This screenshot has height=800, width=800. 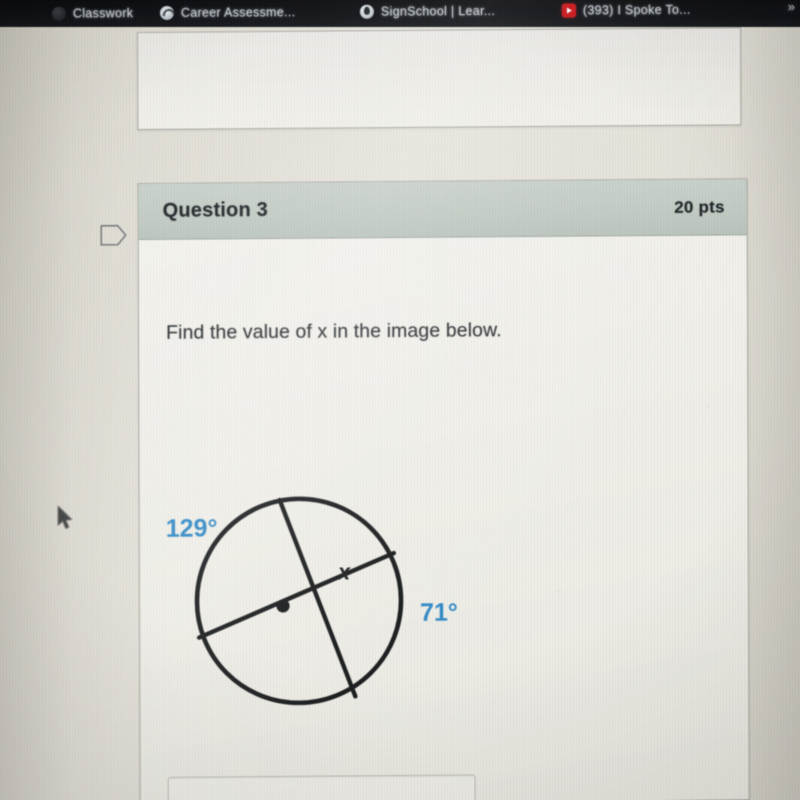 I want to click on question-title: Question 3, so click(x=215, y=210).